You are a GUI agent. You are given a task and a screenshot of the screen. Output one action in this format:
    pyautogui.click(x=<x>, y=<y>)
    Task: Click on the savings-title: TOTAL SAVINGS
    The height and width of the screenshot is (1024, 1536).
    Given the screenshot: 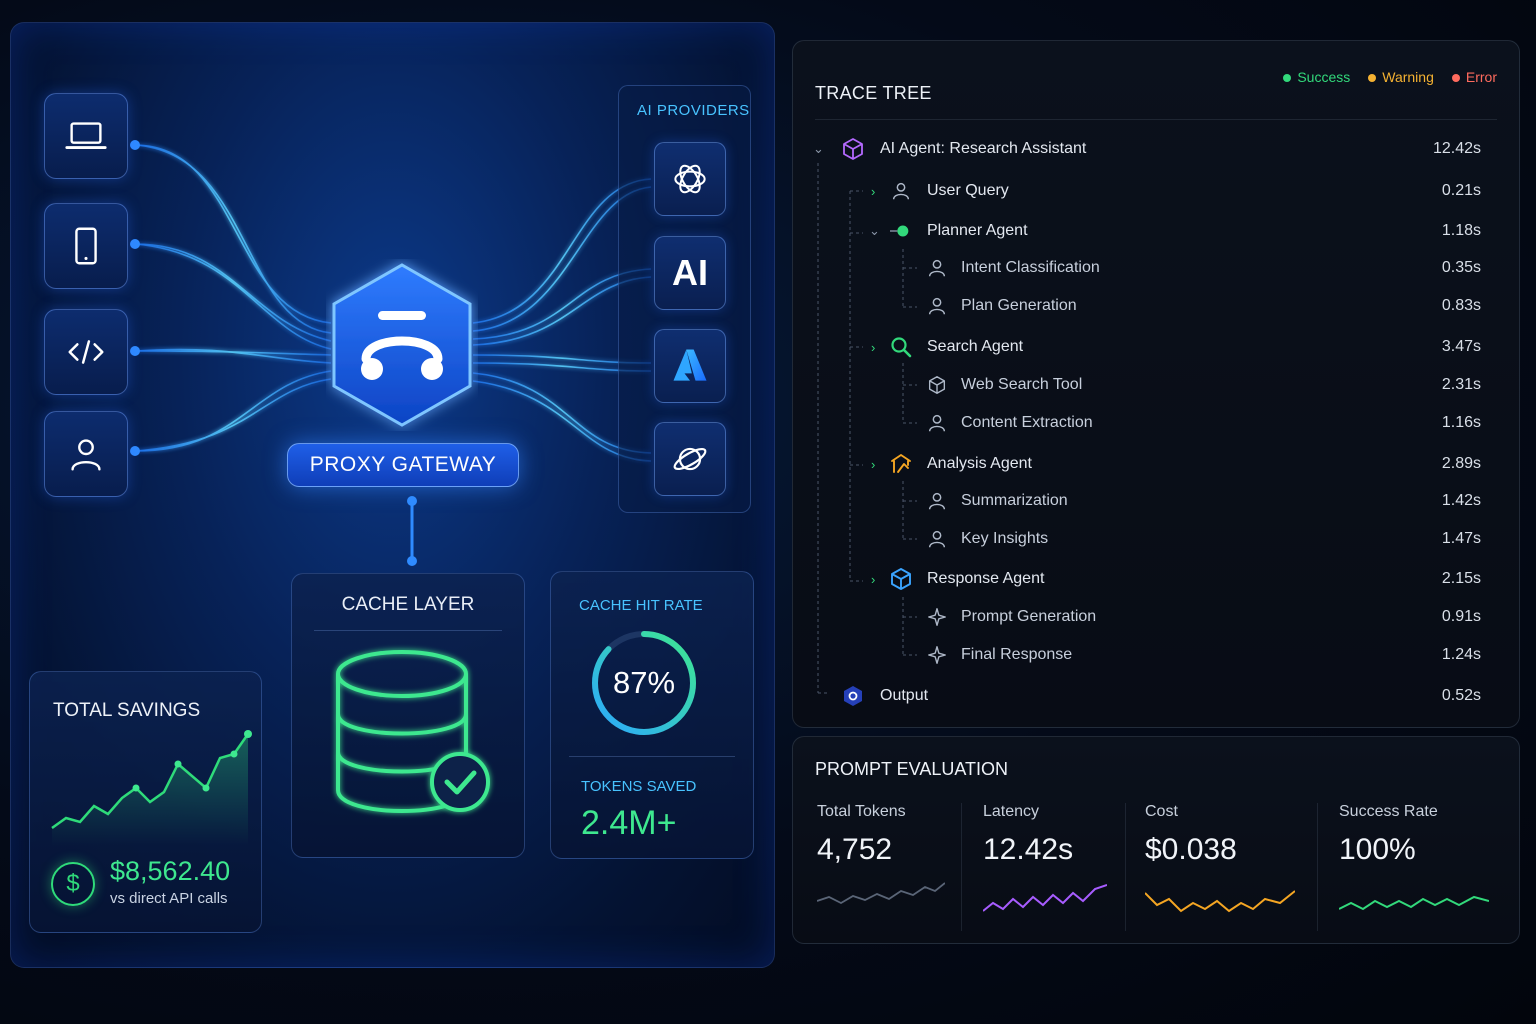 What is the action you would take?
    pyautogui.click(x=127, y=710)
    